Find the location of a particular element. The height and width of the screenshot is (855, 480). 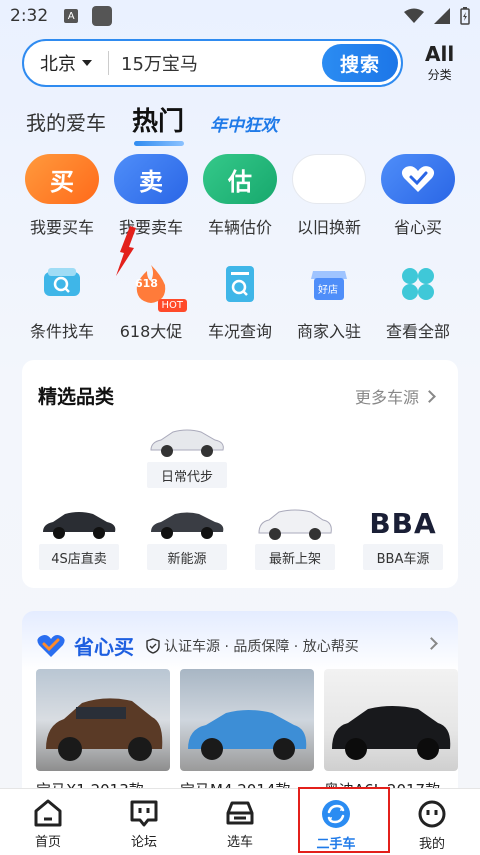

category-latest-label: 最新上架 is located at coordinates (295, 557).